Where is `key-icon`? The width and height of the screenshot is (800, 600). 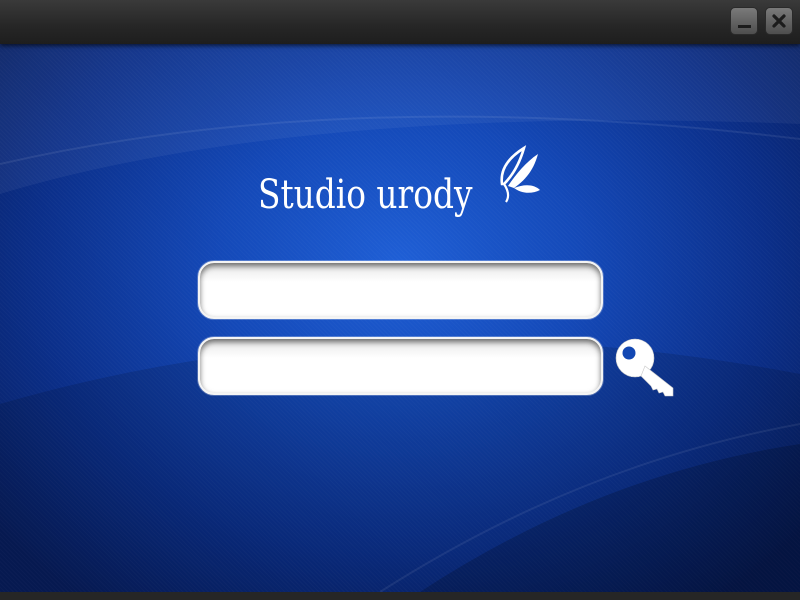 key-icon is located at coordinates (644, 367).